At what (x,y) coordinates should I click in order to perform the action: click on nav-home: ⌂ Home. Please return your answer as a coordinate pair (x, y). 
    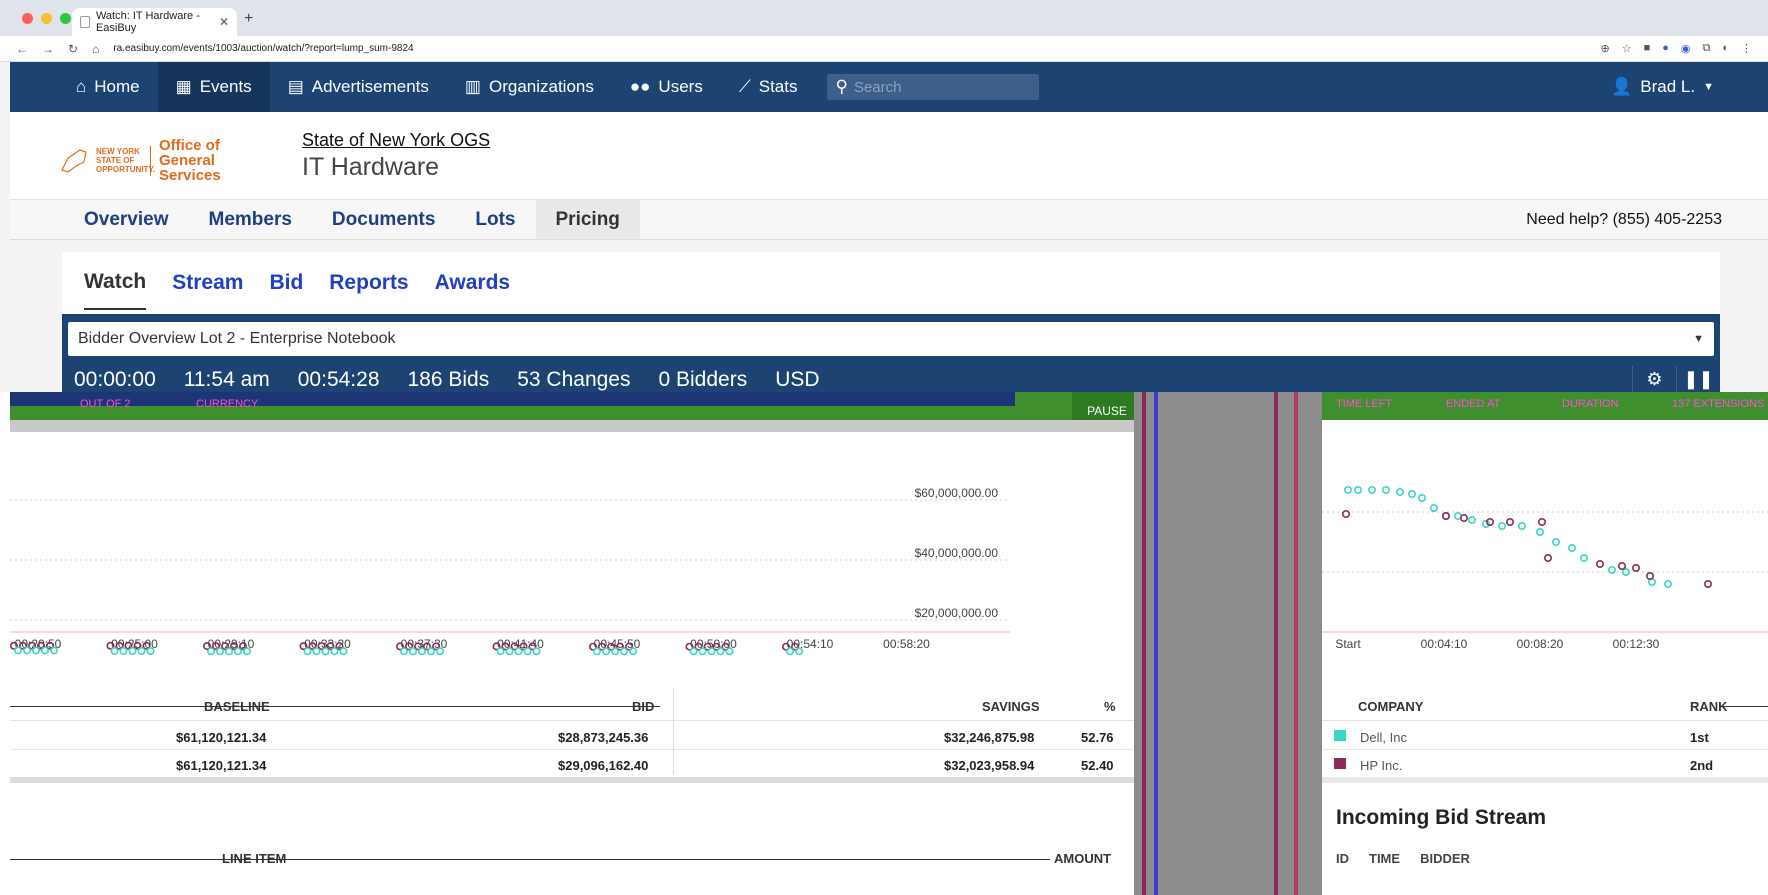
    Looking at the image, I should click on (108, 87).